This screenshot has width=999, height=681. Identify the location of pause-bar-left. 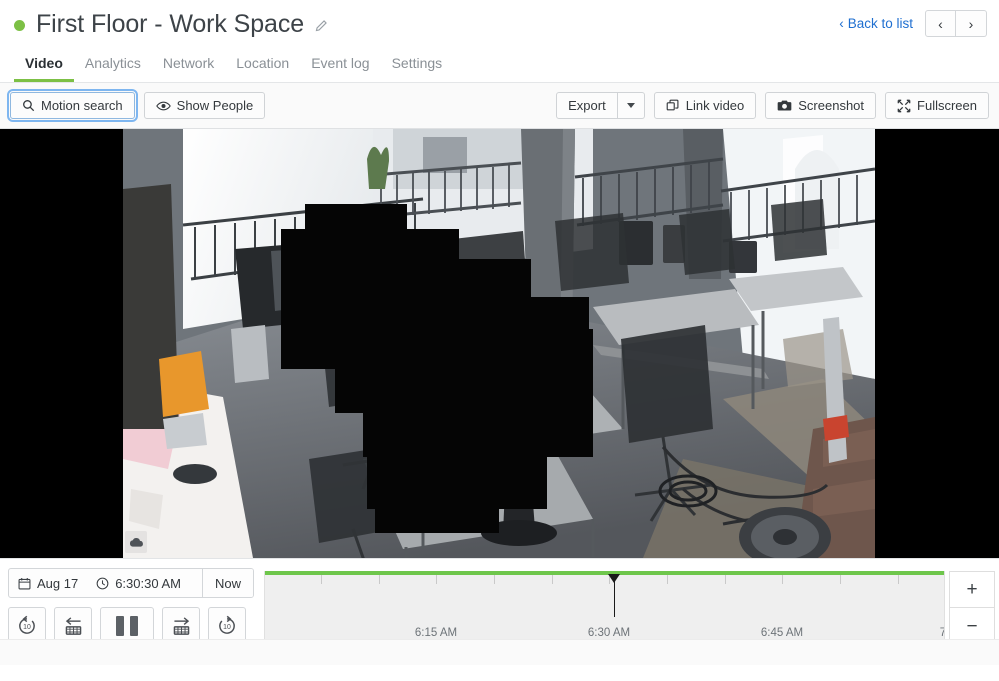
(120, 626).